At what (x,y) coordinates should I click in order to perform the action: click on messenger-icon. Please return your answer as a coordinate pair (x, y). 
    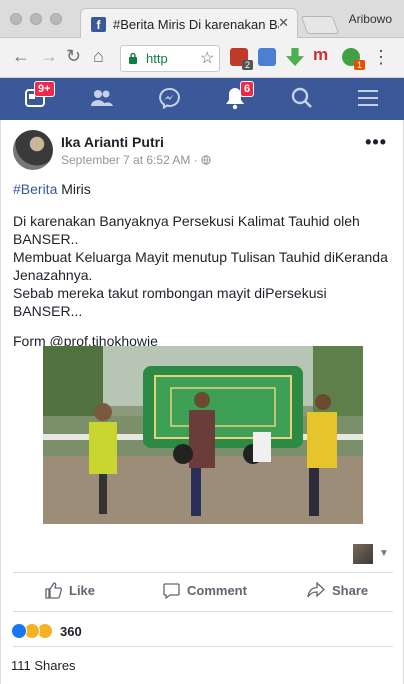
    Looking at the image, I should click on (169, 100).